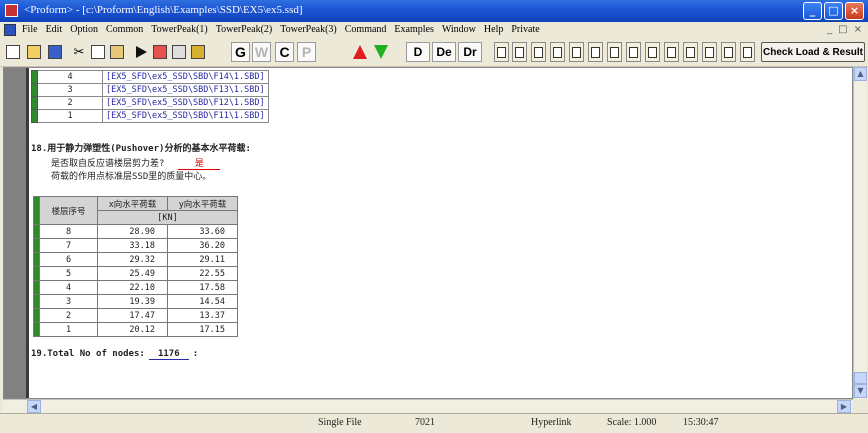 The image size is (868, 433). I want to click on tool-1-icon, so click(501, 52).